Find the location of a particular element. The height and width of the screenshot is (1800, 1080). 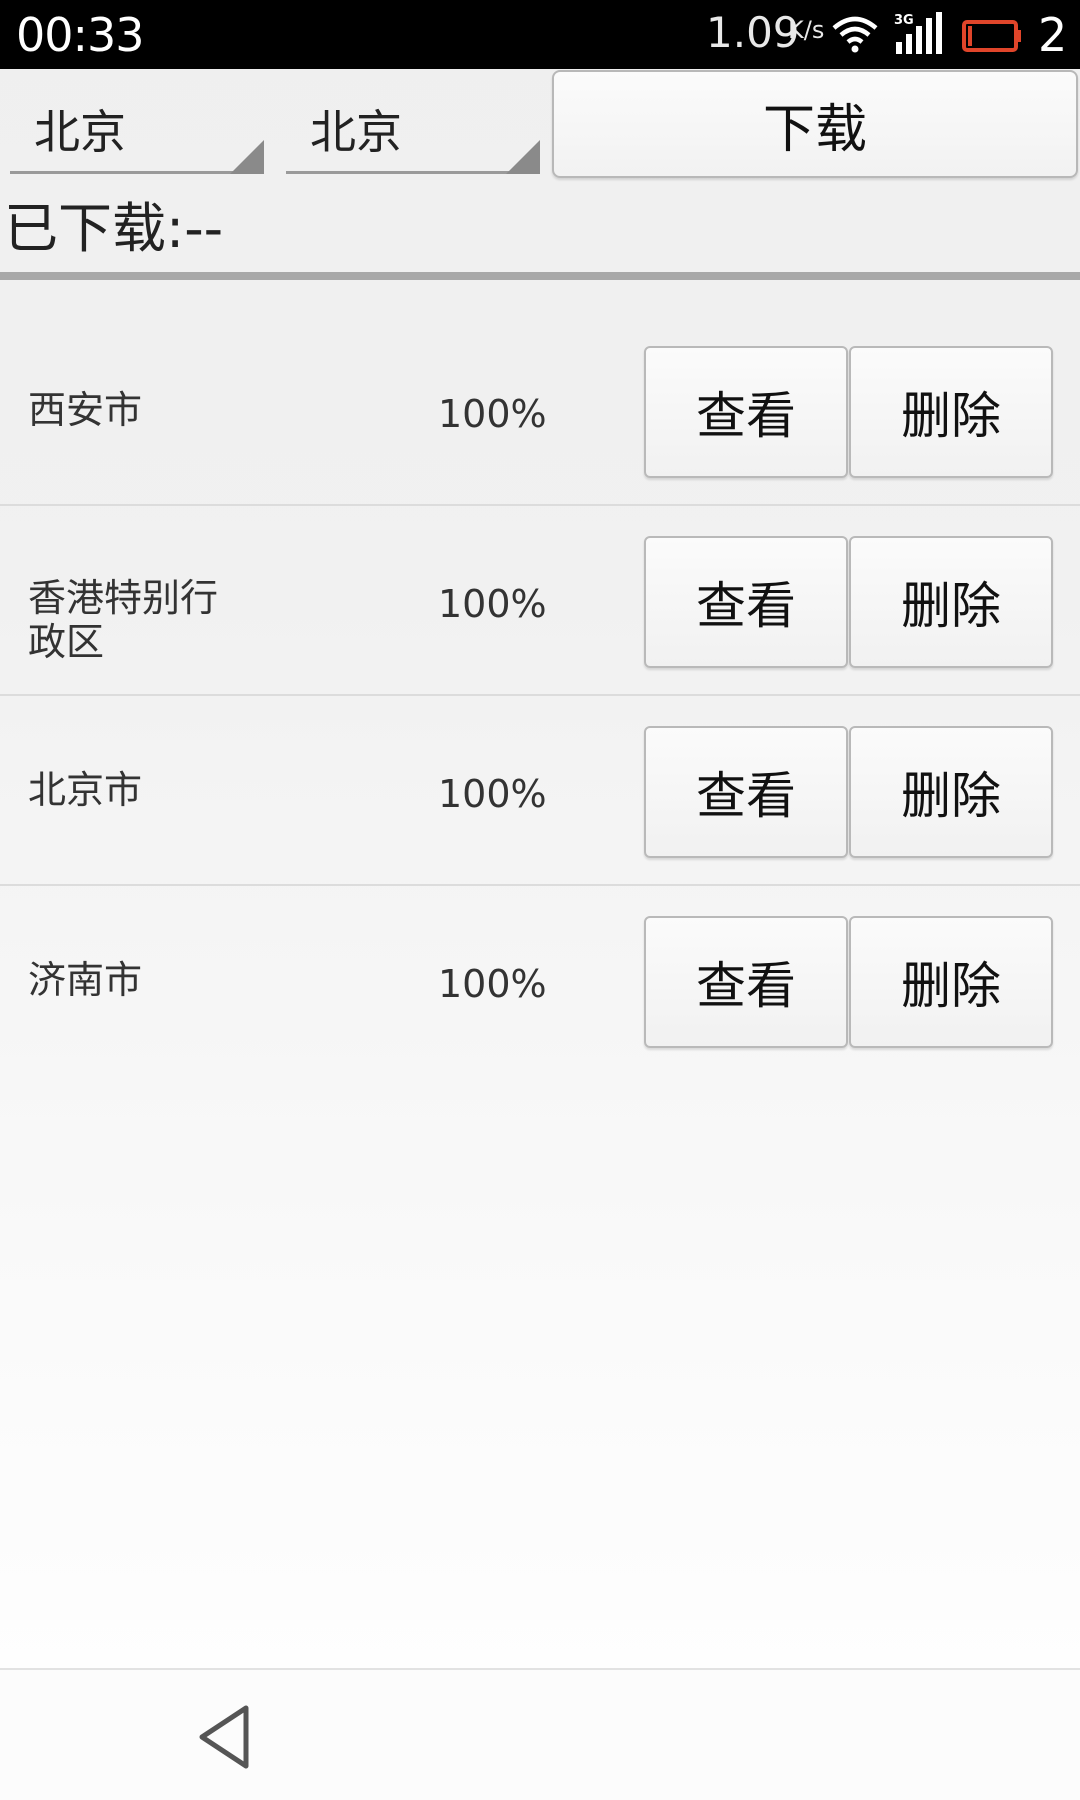

list-item: 北京市 100% 查看 删除 is located at coordinates (540, 791).